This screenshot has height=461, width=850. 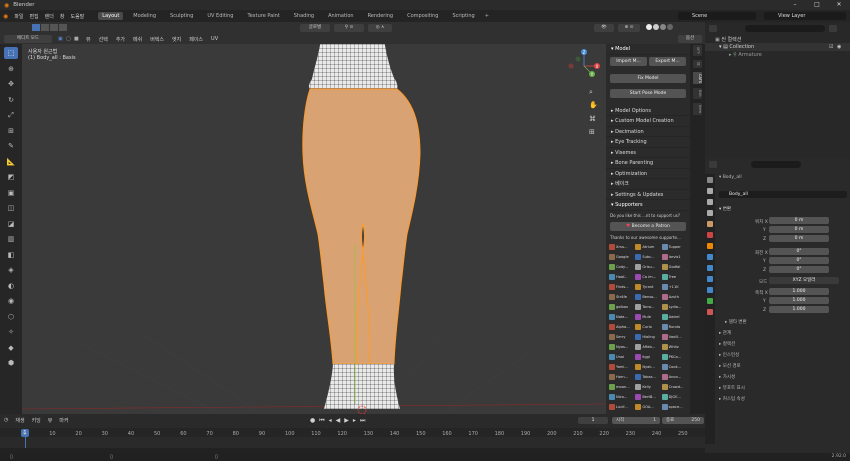 What do you see at coordinates (592, 132) in the screenshot?
I see `ortho-grid-icon: ⊞` at bounding box center [592, 132].